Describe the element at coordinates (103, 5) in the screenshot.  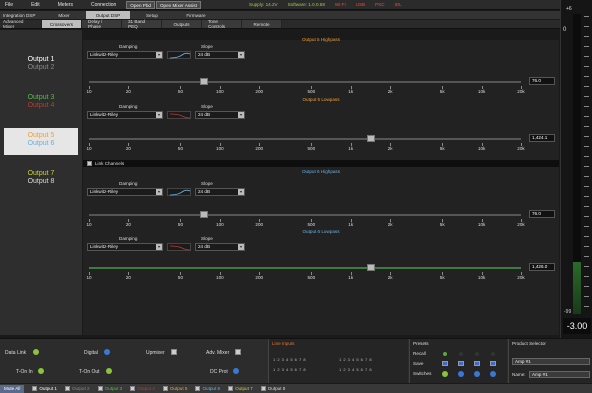
I see `menu-connection: Connection` at that location.